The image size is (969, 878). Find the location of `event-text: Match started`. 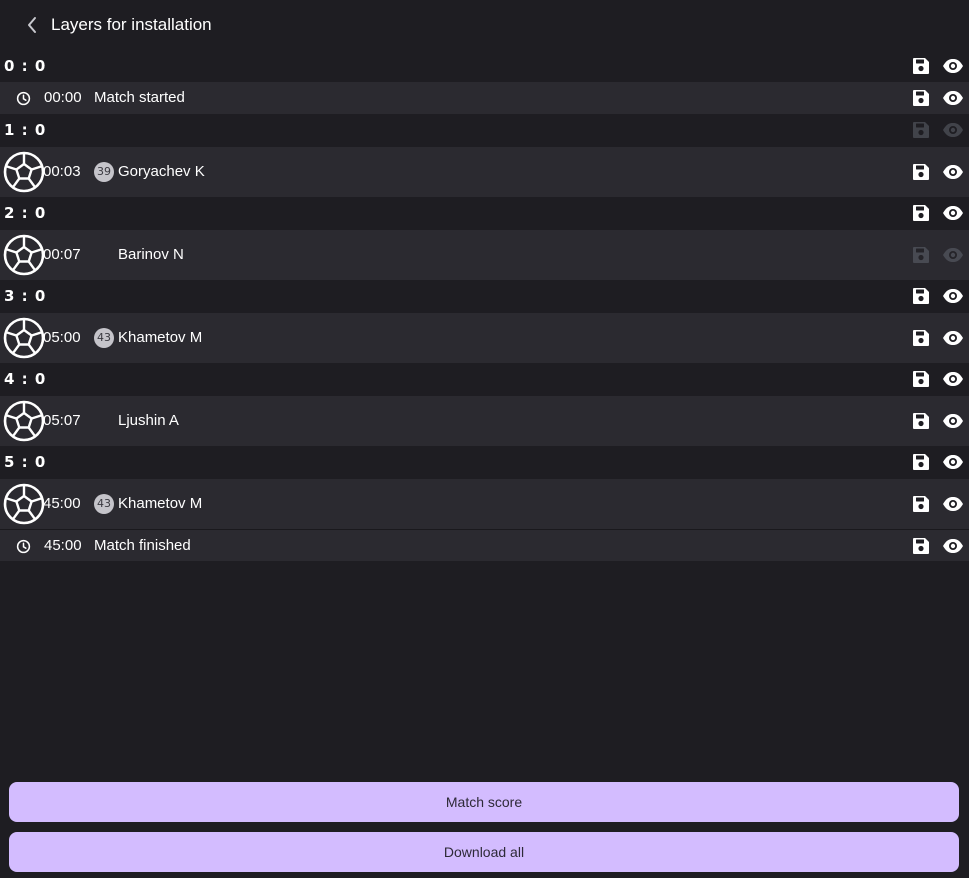

event-text: Match started is located at coordinates (139, 97).